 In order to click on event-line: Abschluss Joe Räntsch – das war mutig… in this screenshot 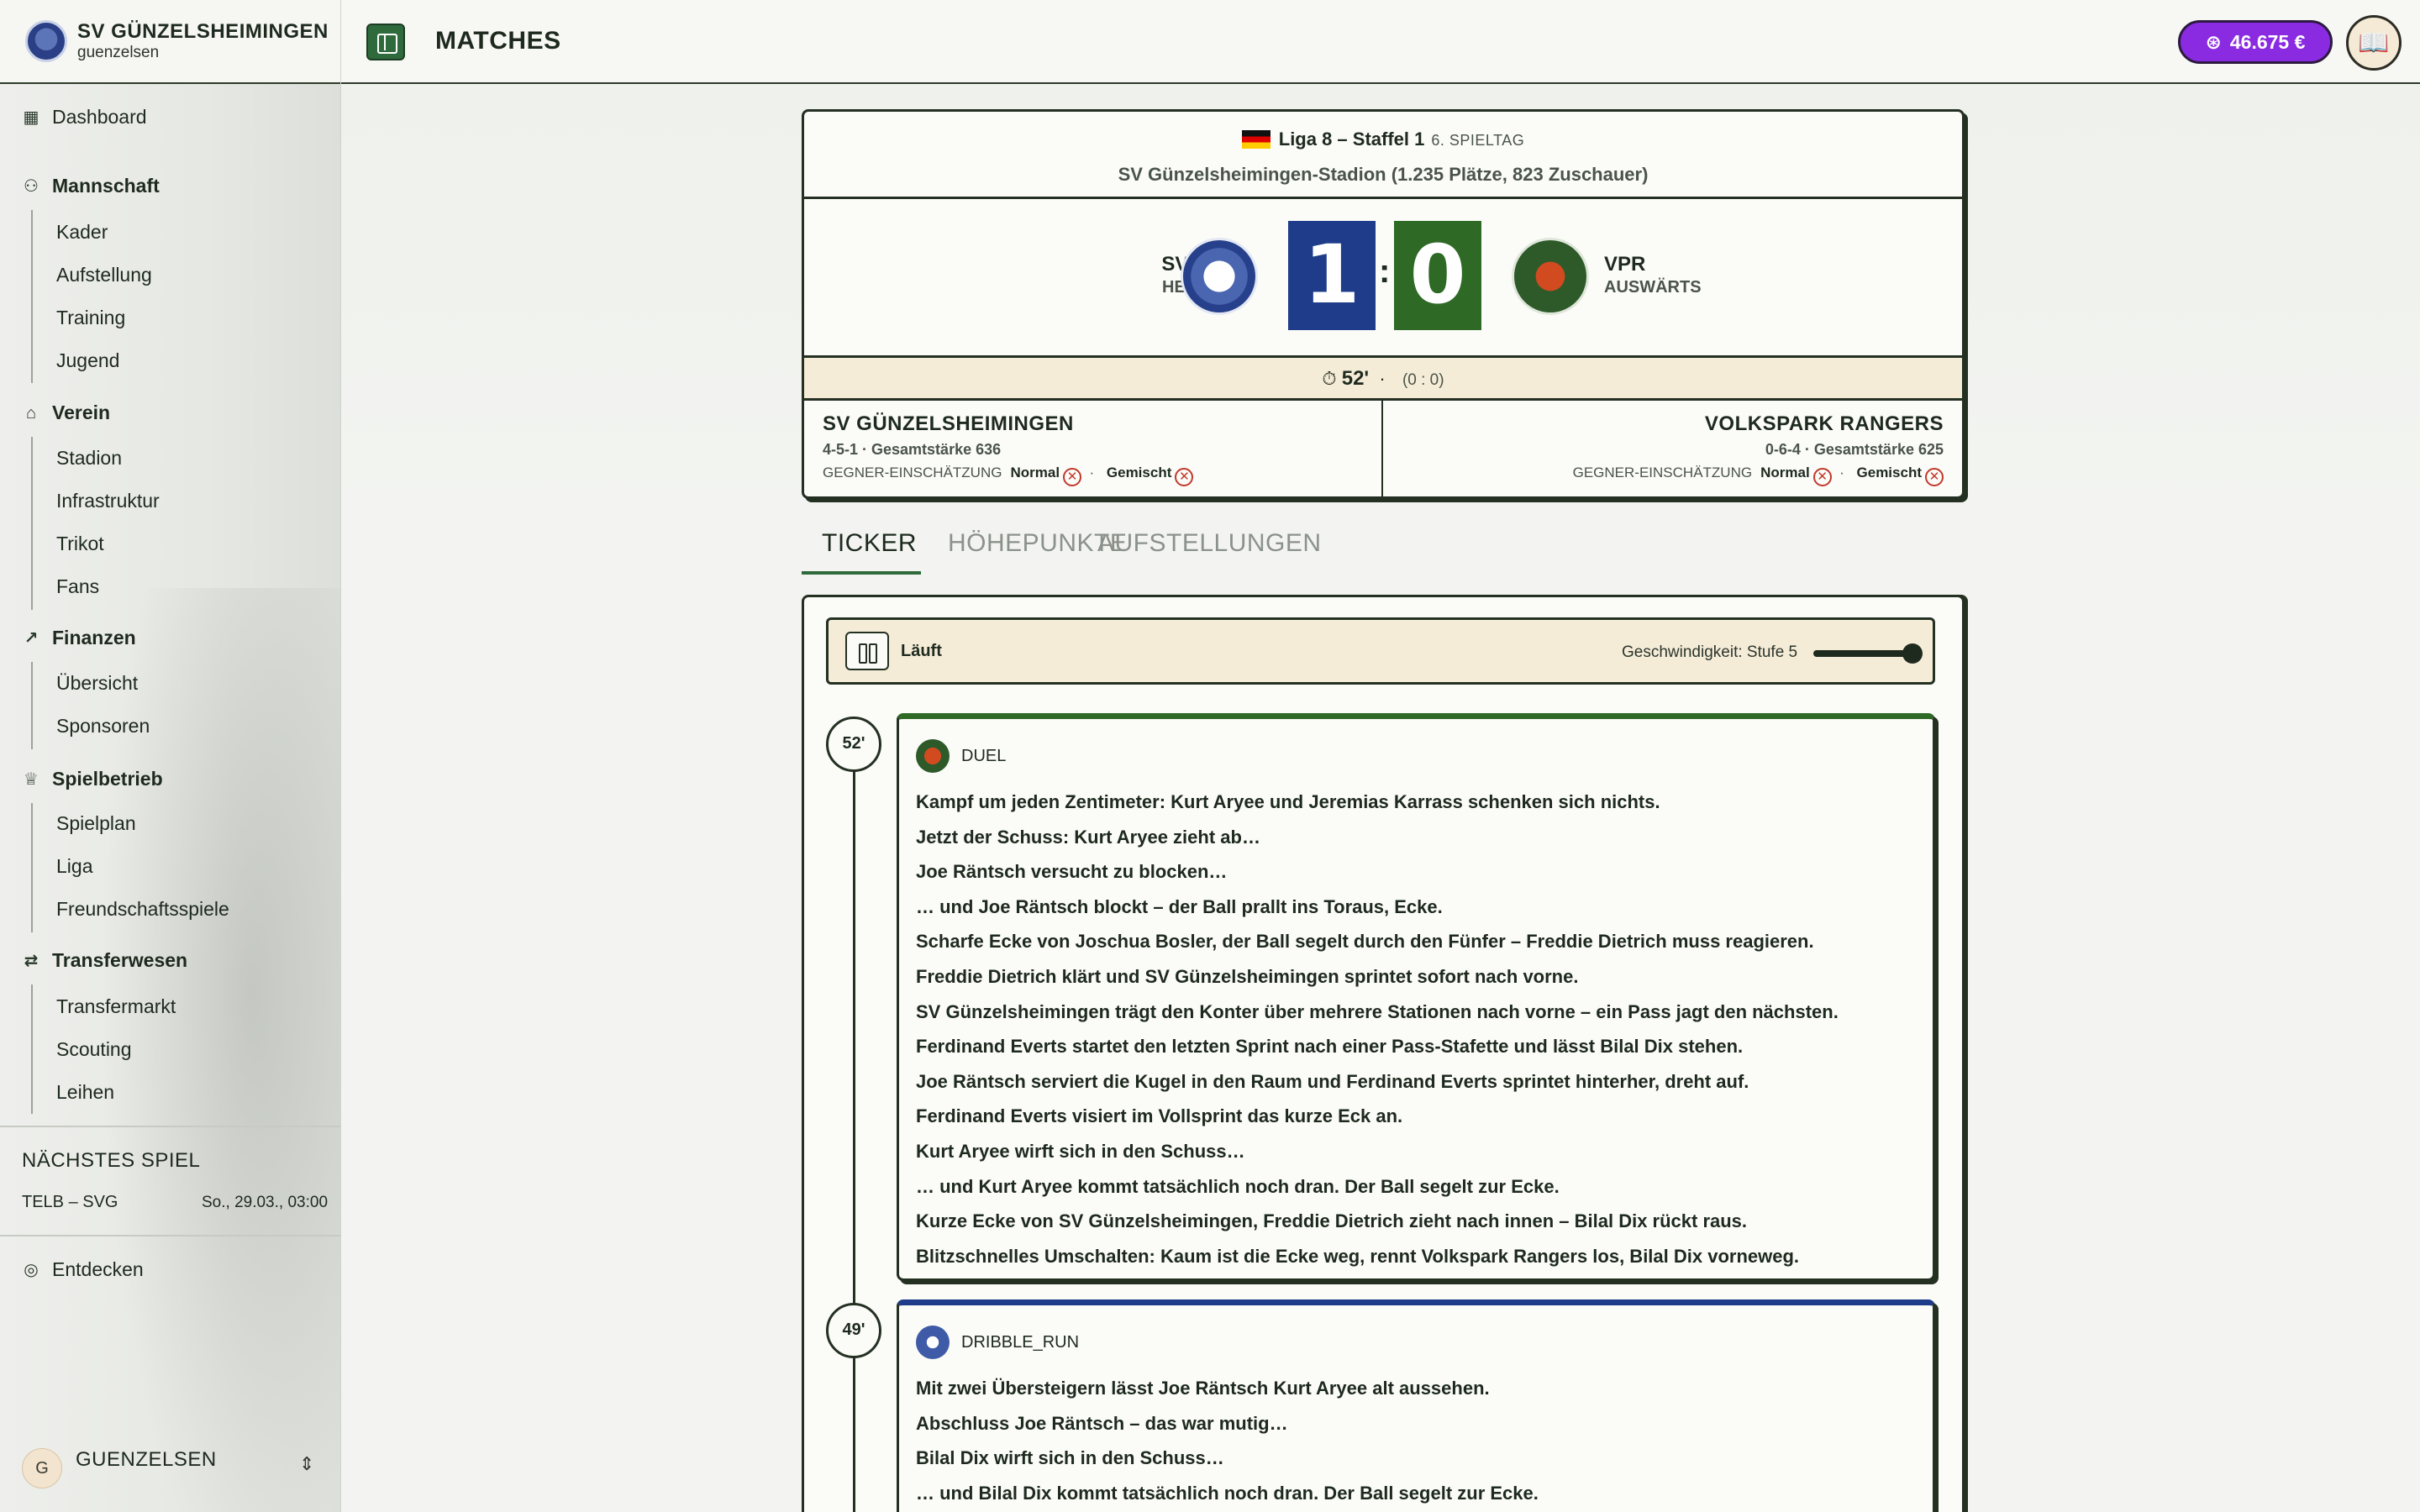, I will do `click(1102, 1423)`.